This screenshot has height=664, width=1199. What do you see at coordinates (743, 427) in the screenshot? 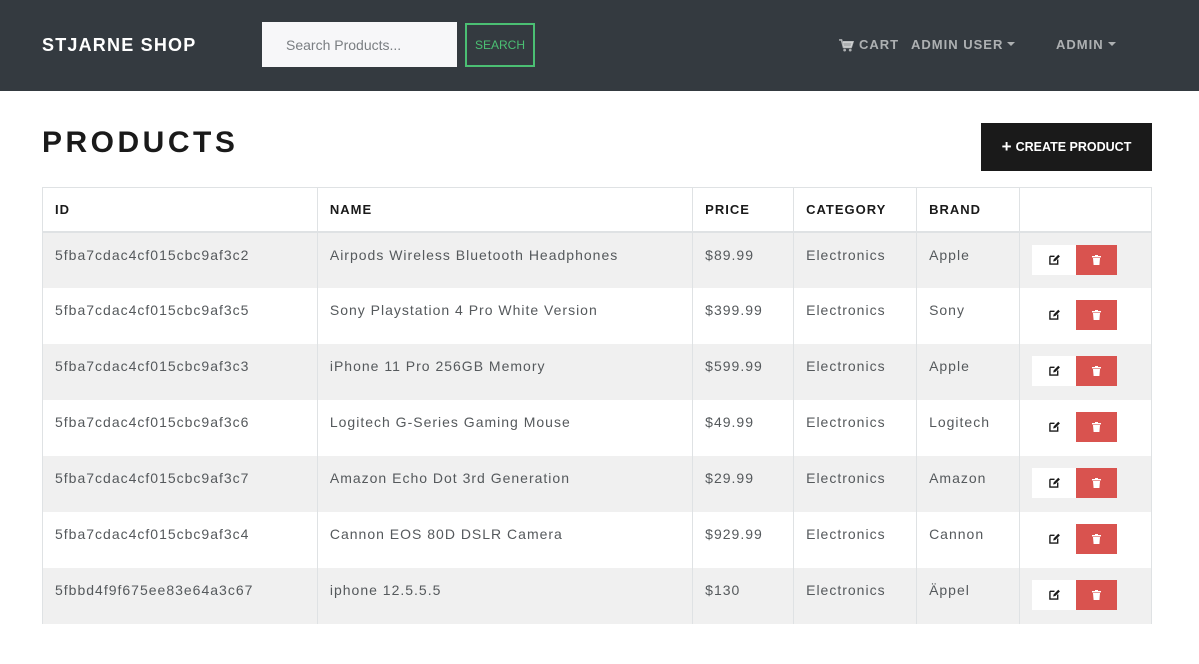
I see `cell-price: $49.99` at bounding box center [743, 427].